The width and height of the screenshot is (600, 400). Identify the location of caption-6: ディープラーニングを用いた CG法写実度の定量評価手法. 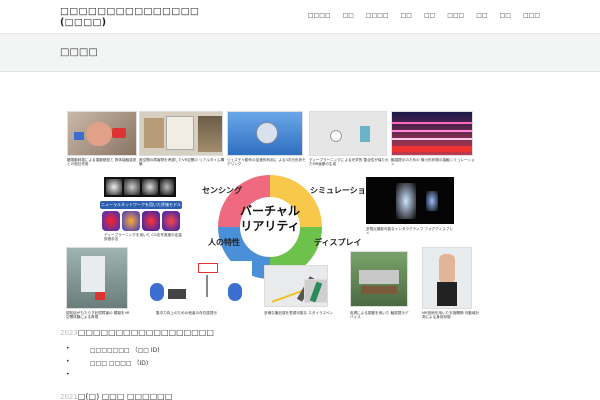
(143, 237).